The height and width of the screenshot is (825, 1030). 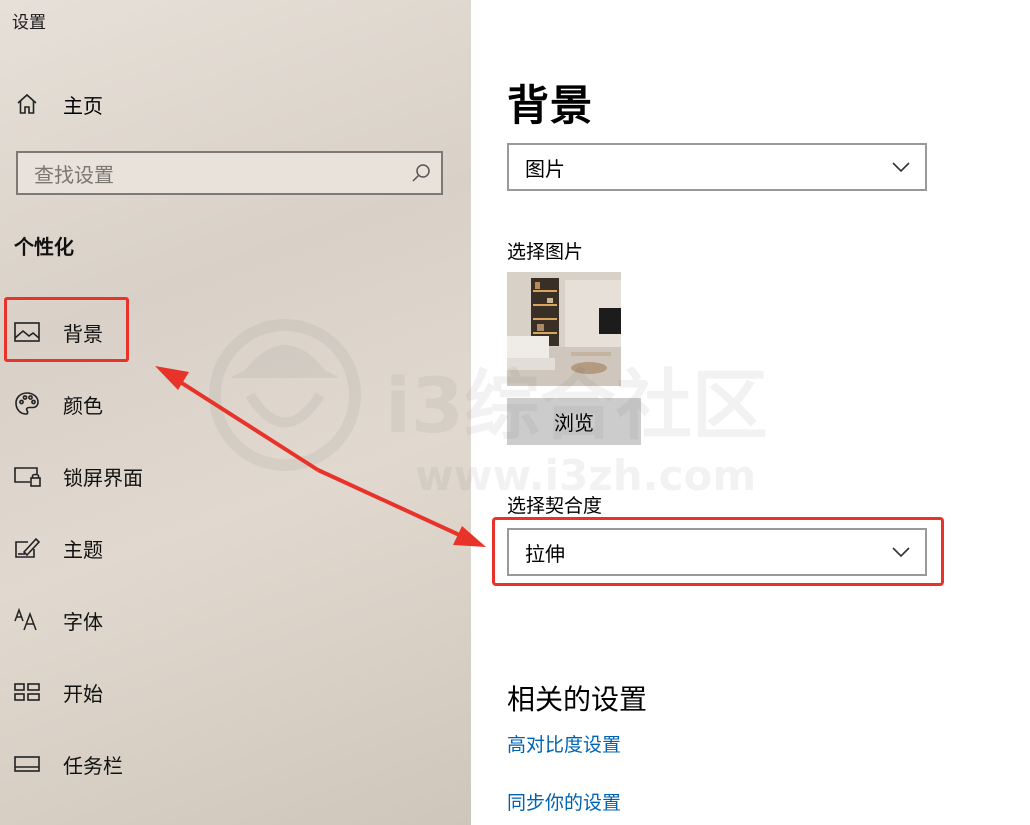 I want to click on sidebar-item-colors: 颜色, so click(x=57, y=404).